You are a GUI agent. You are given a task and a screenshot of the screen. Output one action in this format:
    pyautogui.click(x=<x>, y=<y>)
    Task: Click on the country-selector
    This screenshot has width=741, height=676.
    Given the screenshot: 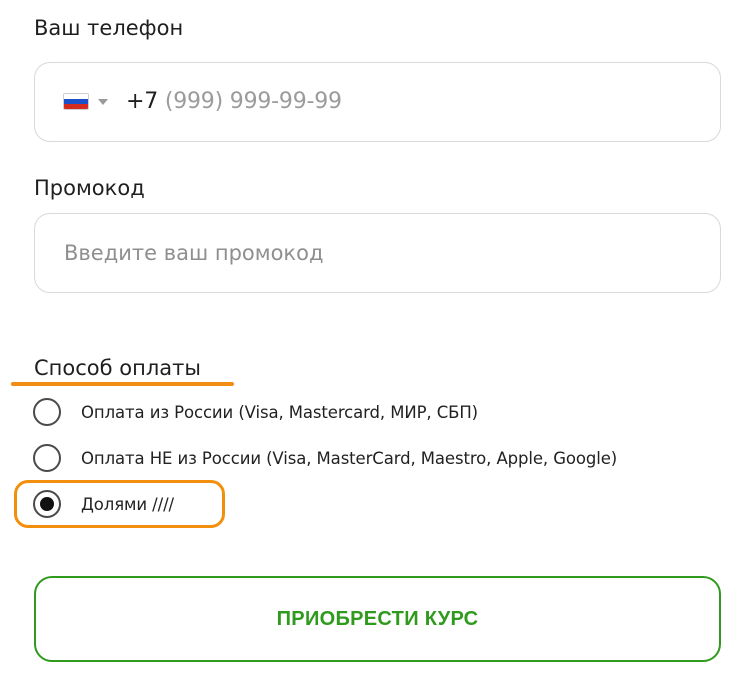 What is the action you would take?
    pyautogui.click(x=85, y=101)
    